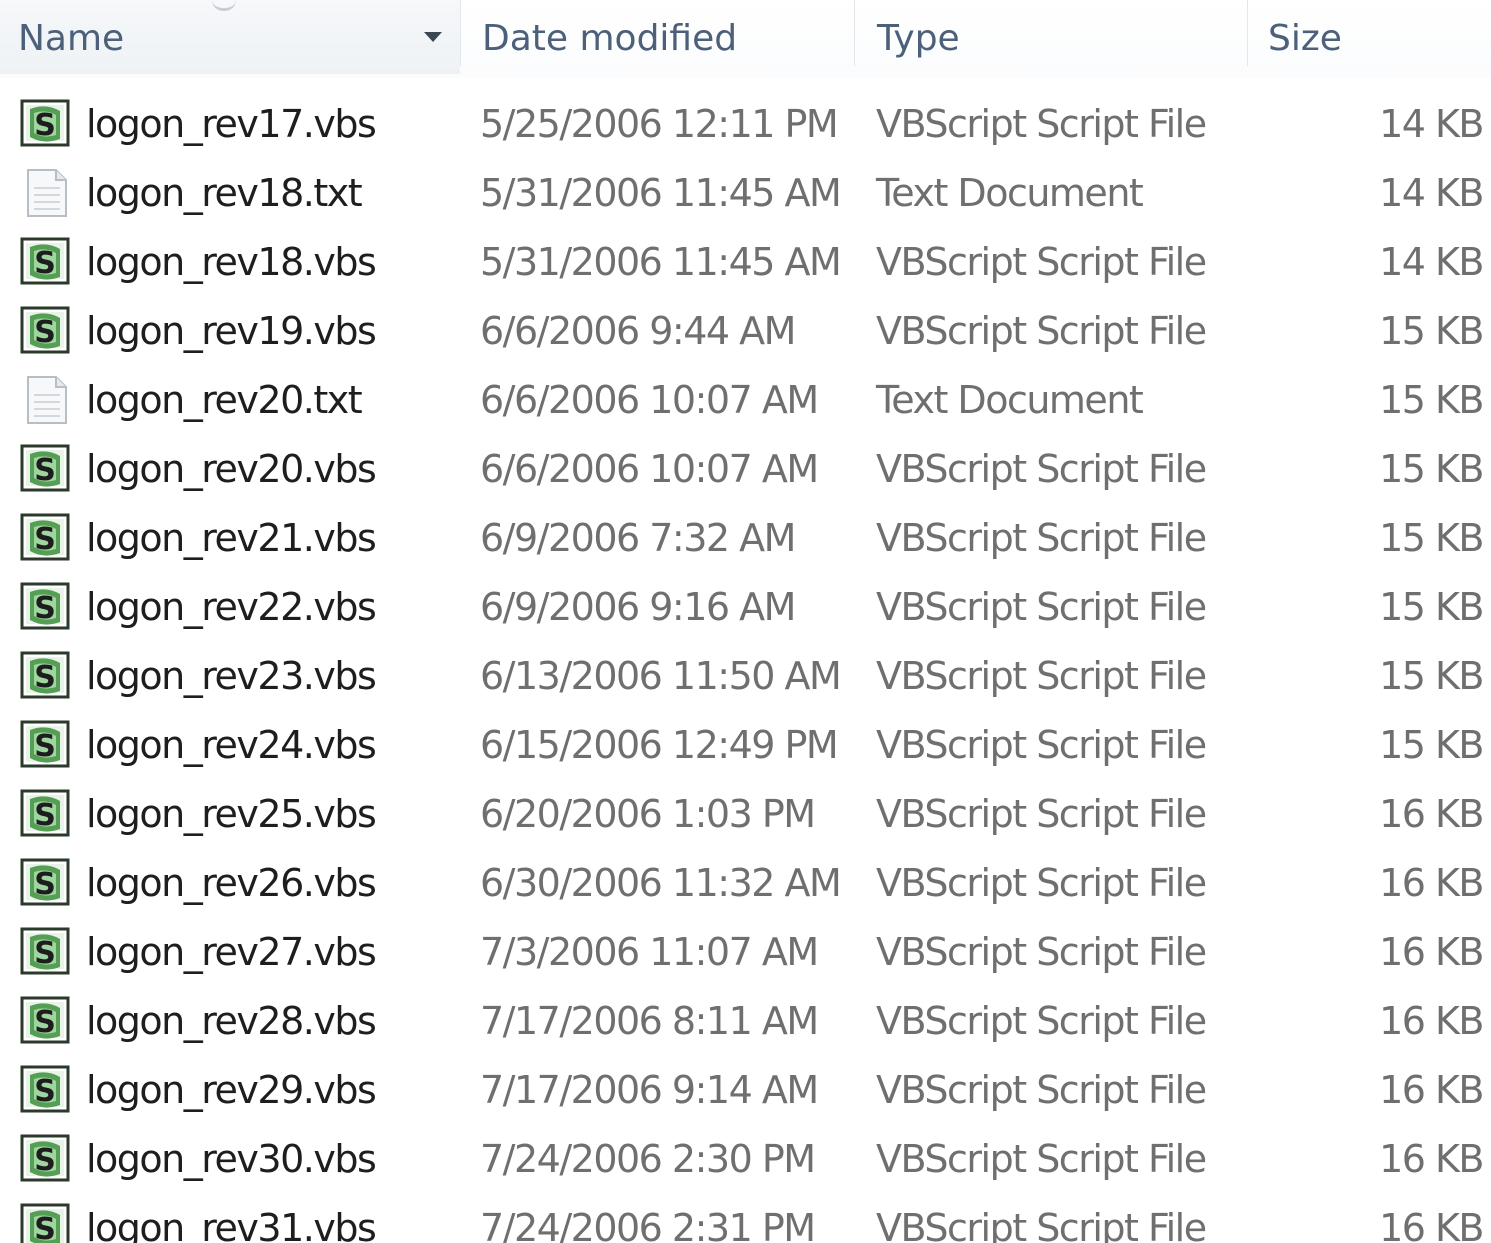 The image size is (1491, 1243). What do you see at coordinates (231, 952) in the screenshot?
I see `file-name: logon_rev27.vbs` at bounding box center [231, 952].